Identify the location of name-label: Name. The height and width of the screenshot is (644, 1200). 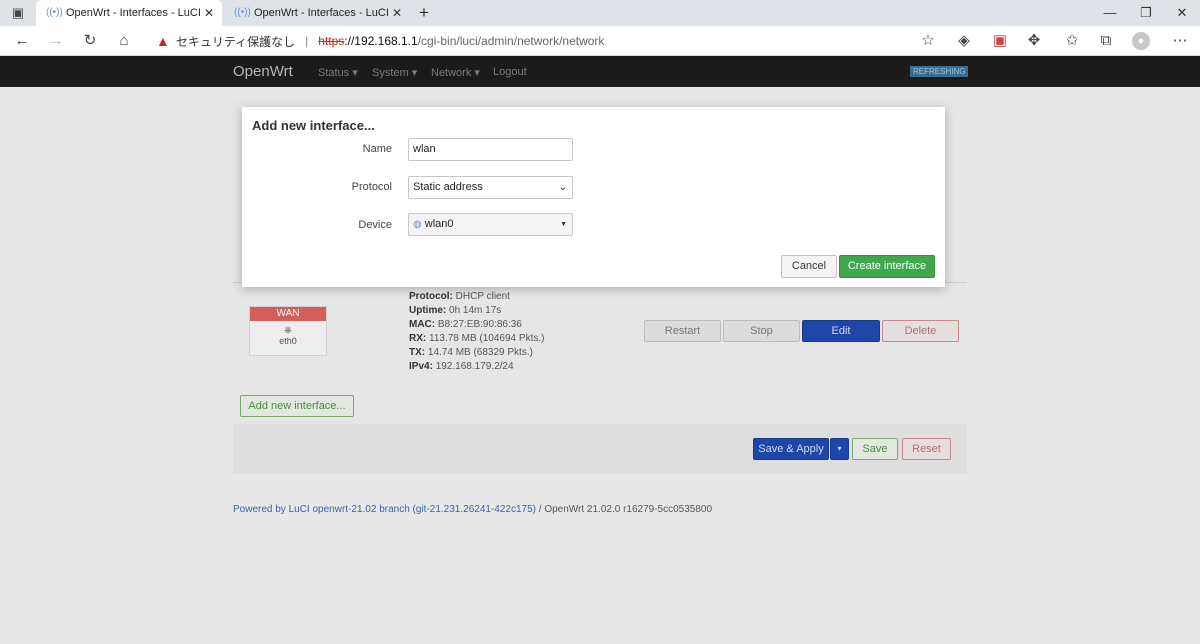
(377, 149).